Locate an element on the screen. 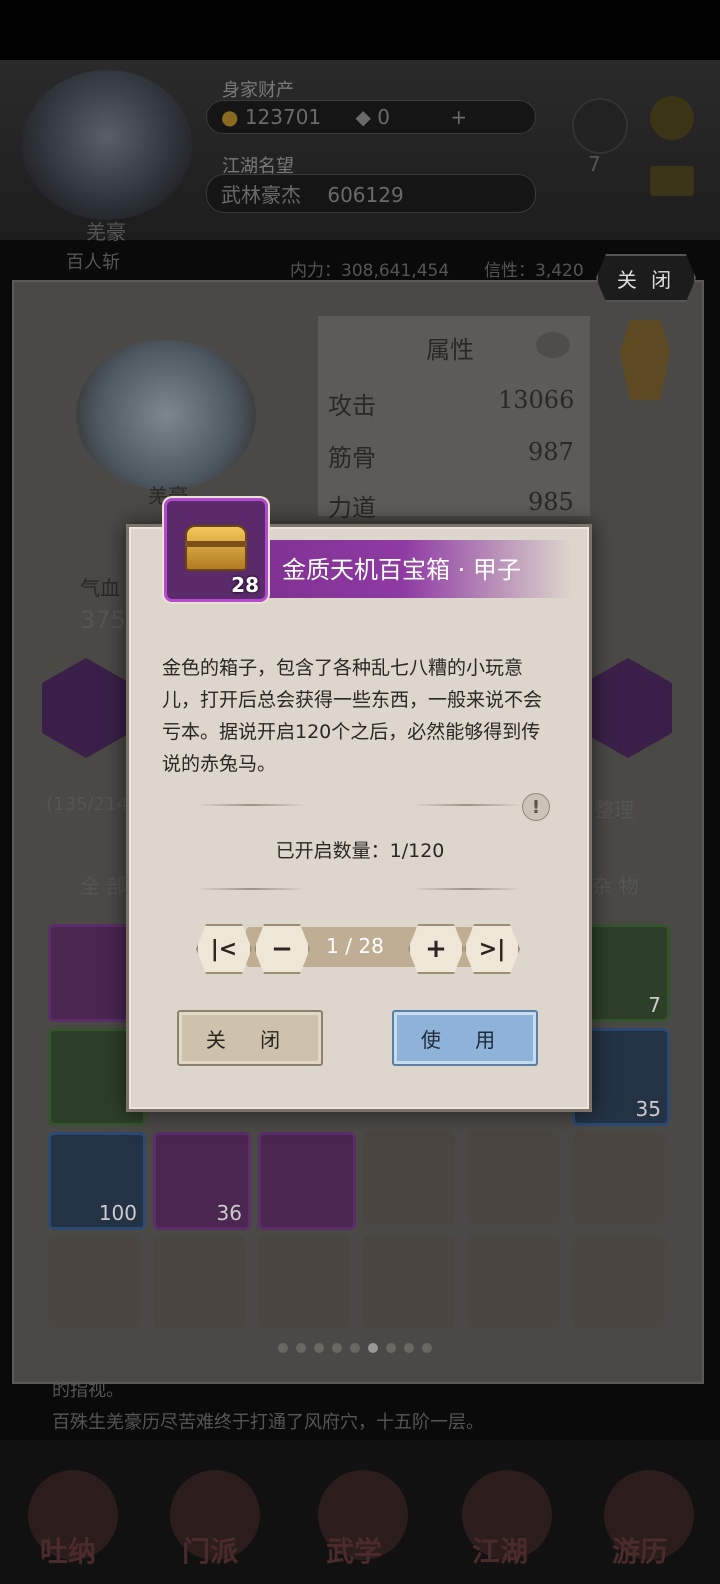 This screenshot has height=1584, width=720. info-icon: ! is located at coordinates (536, 807).